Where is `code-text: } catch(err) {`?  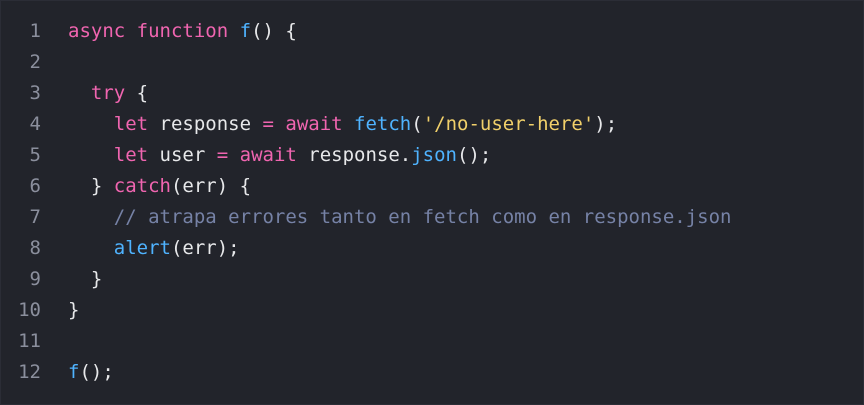
code-text: } catch(err) { is located at coordinates (159, 186).